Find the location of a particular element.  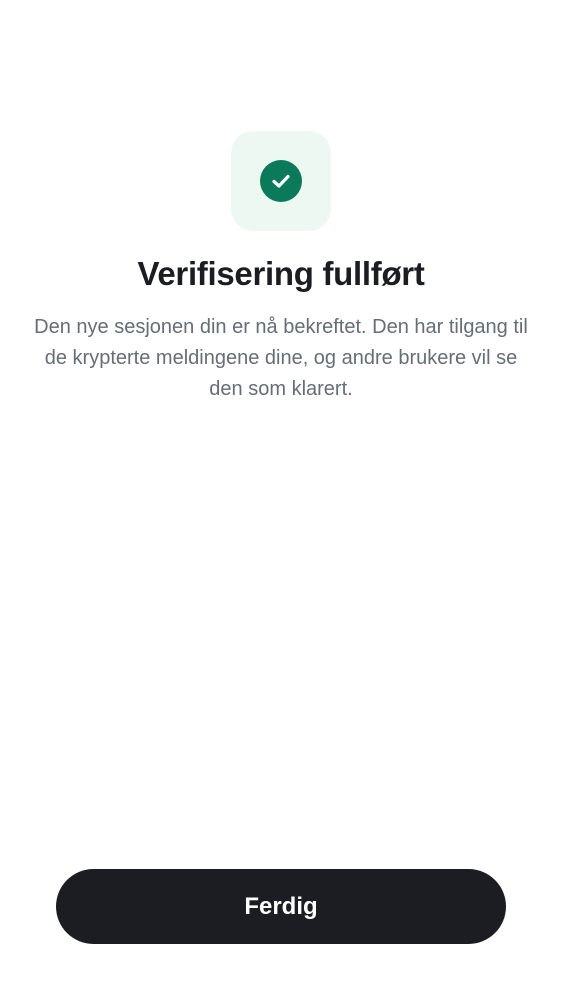

done-button: Ferdig is located at coordinates (281, 906).